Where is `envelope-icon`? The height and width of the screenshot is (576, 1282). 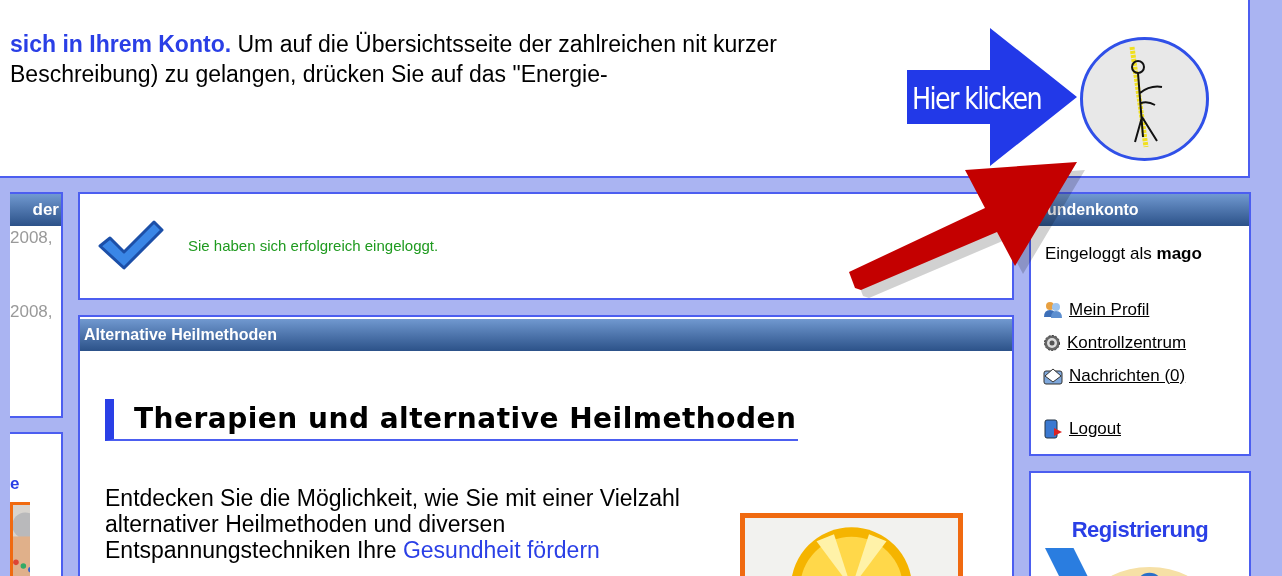 envelope-icon is located at coordinates (1053, 375).